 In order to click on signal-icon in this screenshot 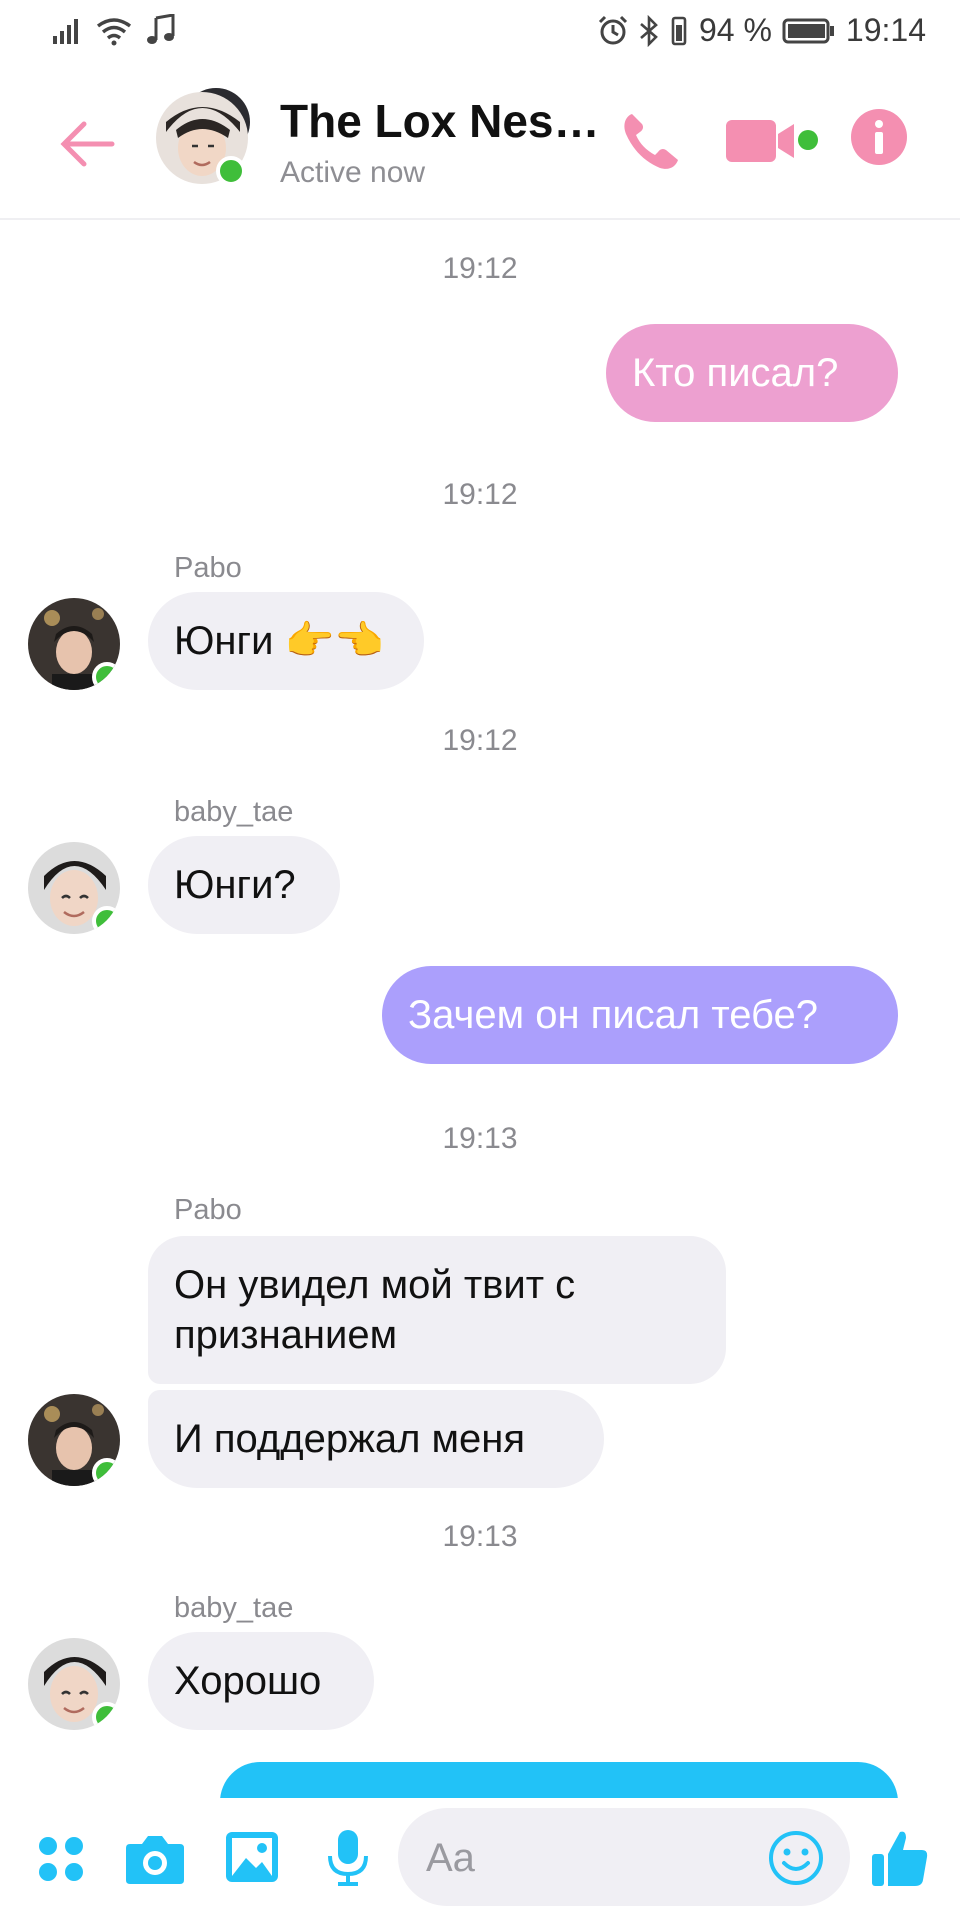, I will do `click(65, 31)`.